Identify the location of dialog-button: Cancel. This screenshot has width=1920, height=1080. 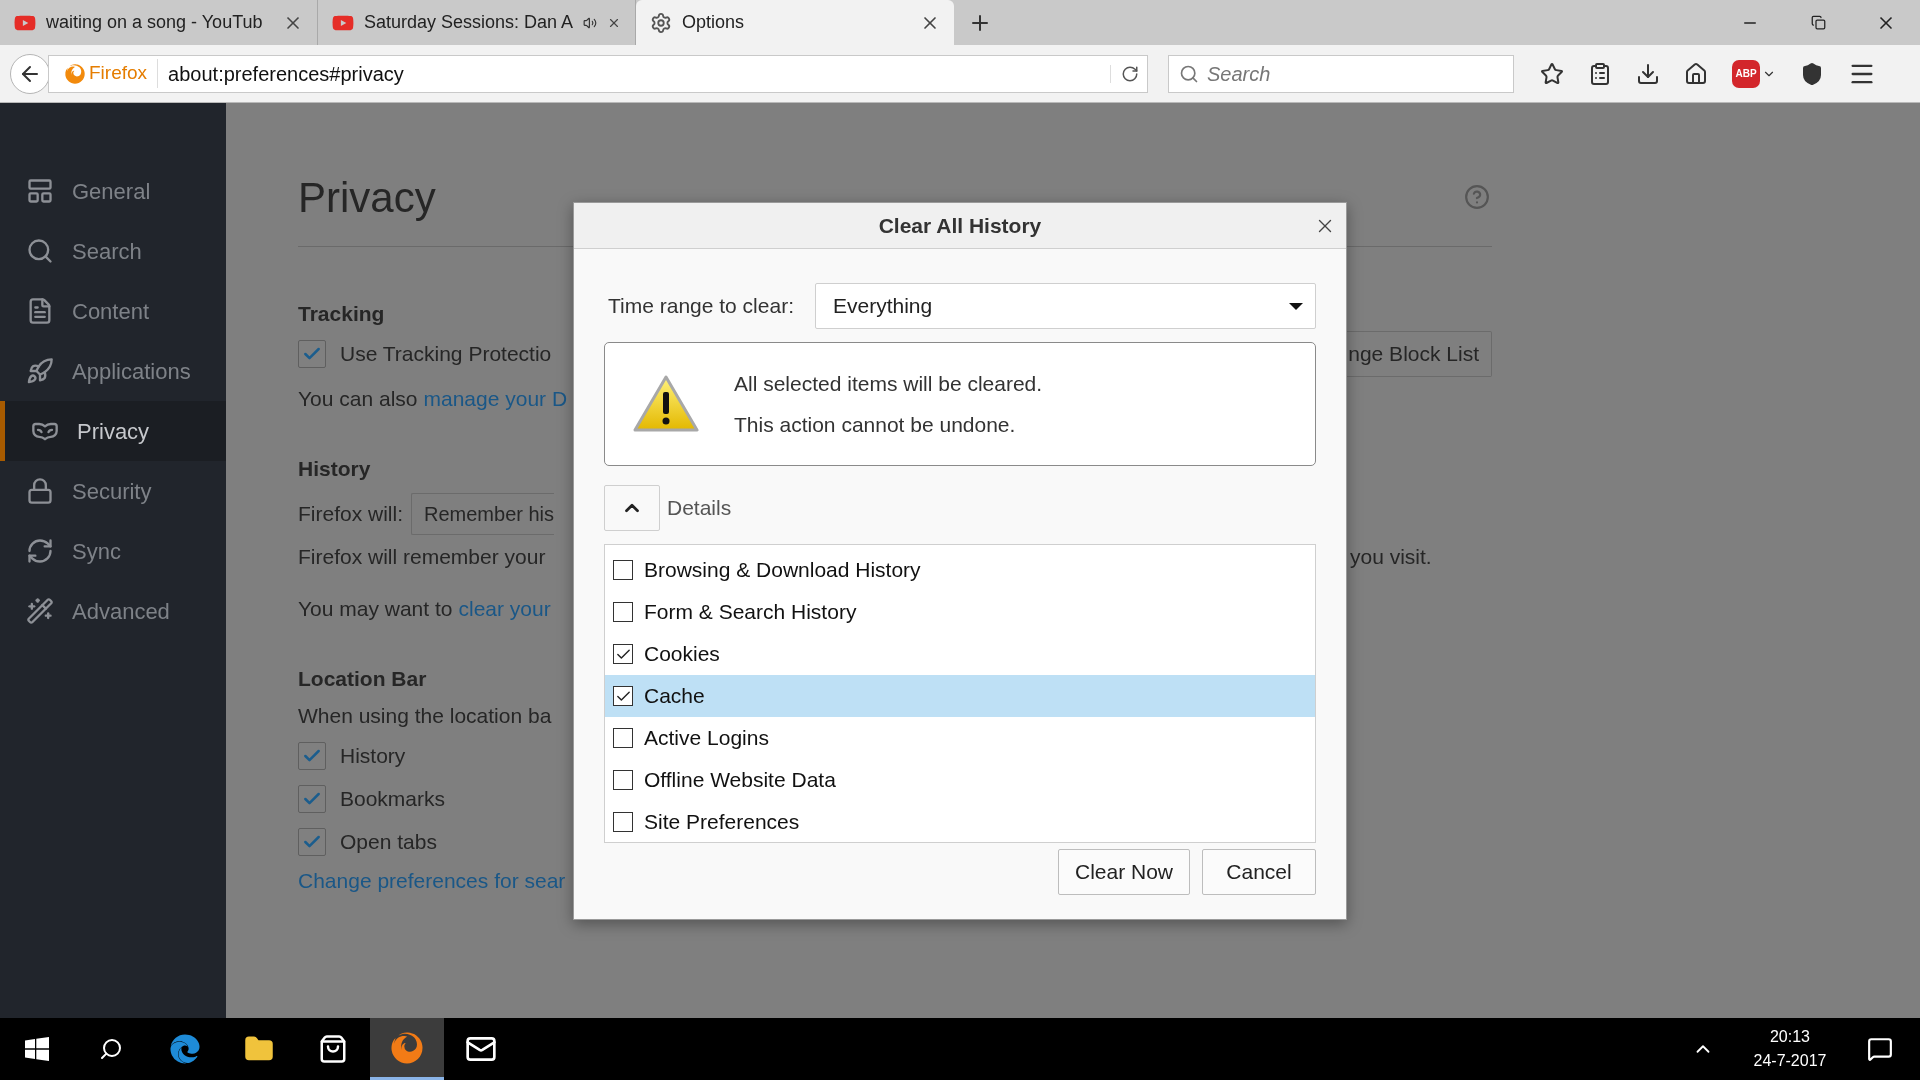
(1259, 872).